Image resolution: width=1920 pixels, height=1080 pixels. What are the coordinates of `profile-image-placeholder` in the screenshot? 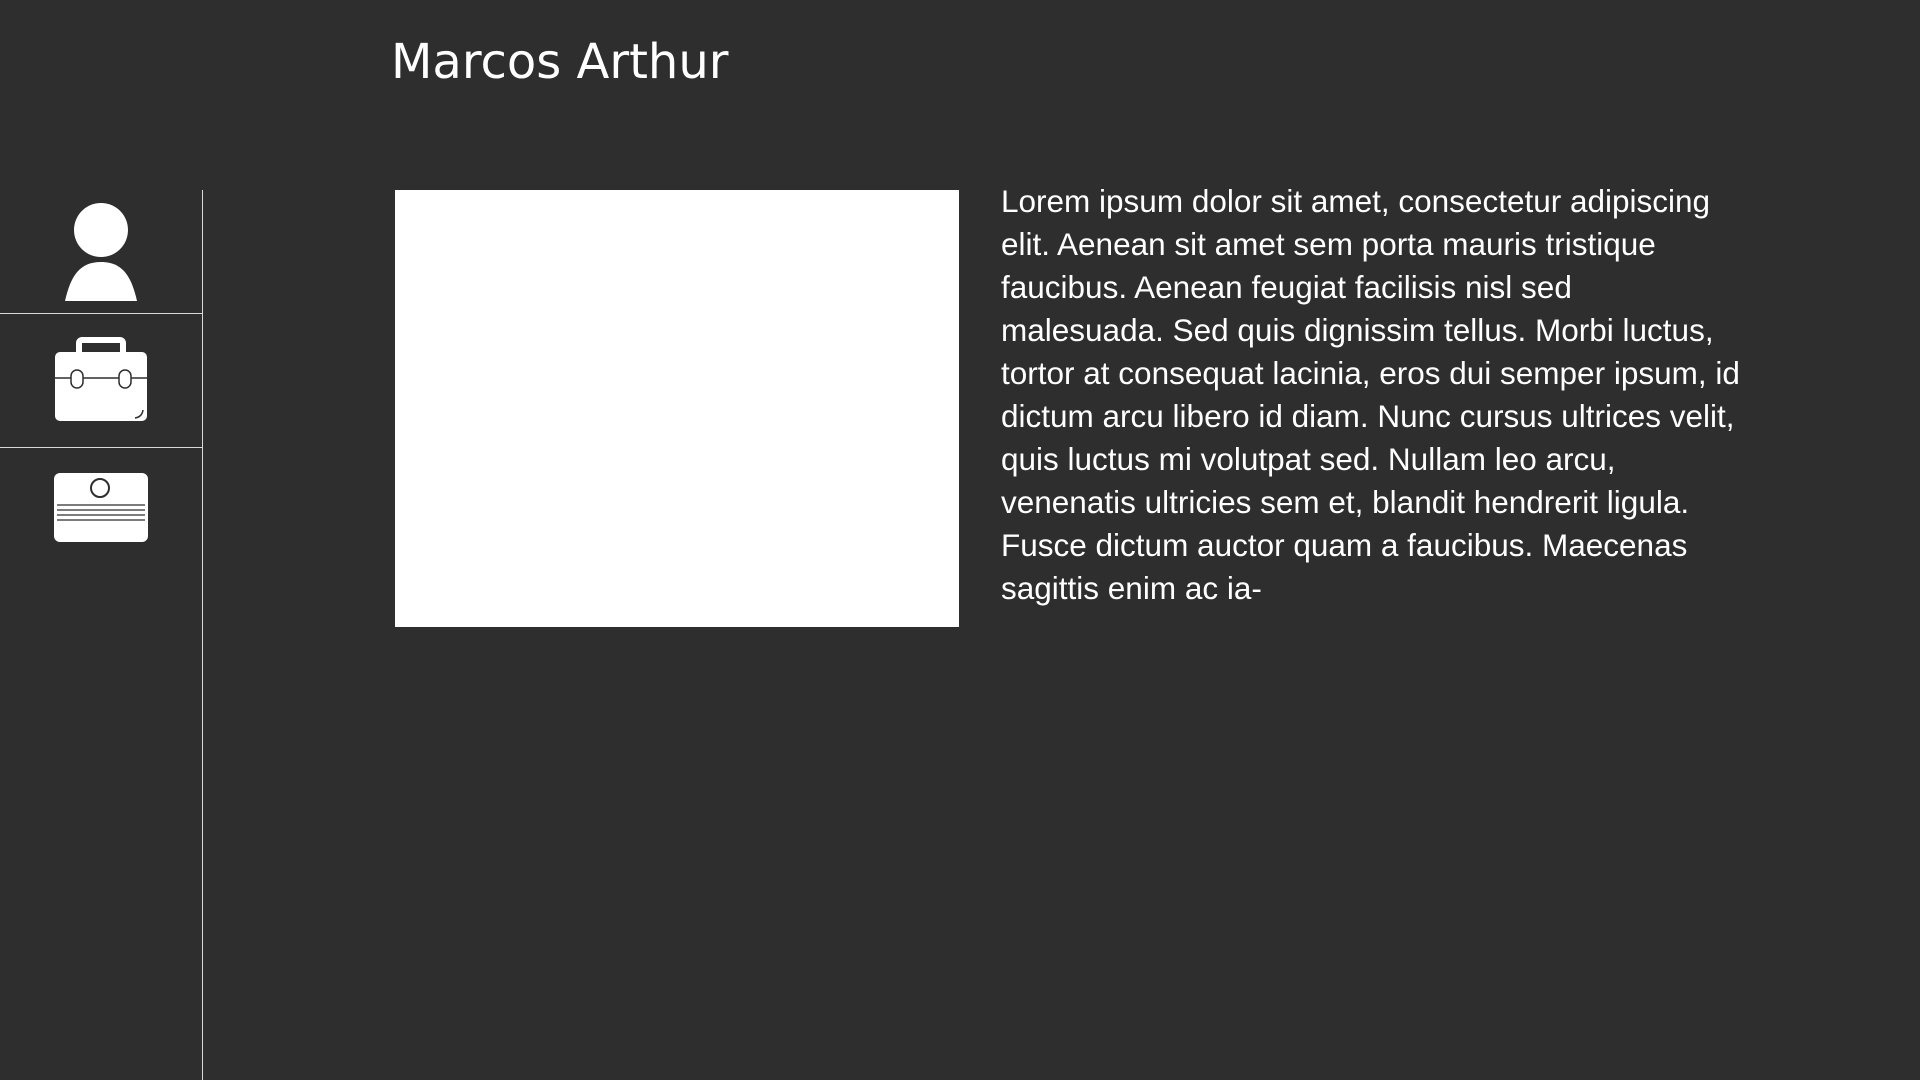 It's located at (677, 408).